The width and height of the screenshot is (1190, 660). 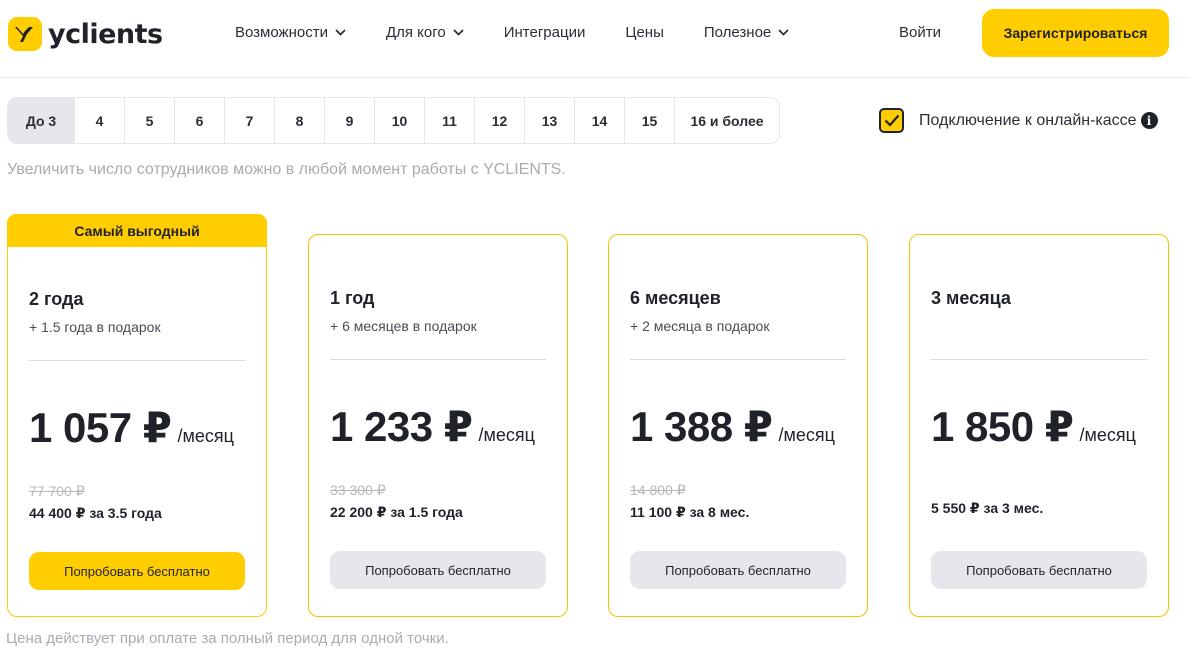 I want to click on nav-item-for-whom: Для кого, so click(x=425, y=32).